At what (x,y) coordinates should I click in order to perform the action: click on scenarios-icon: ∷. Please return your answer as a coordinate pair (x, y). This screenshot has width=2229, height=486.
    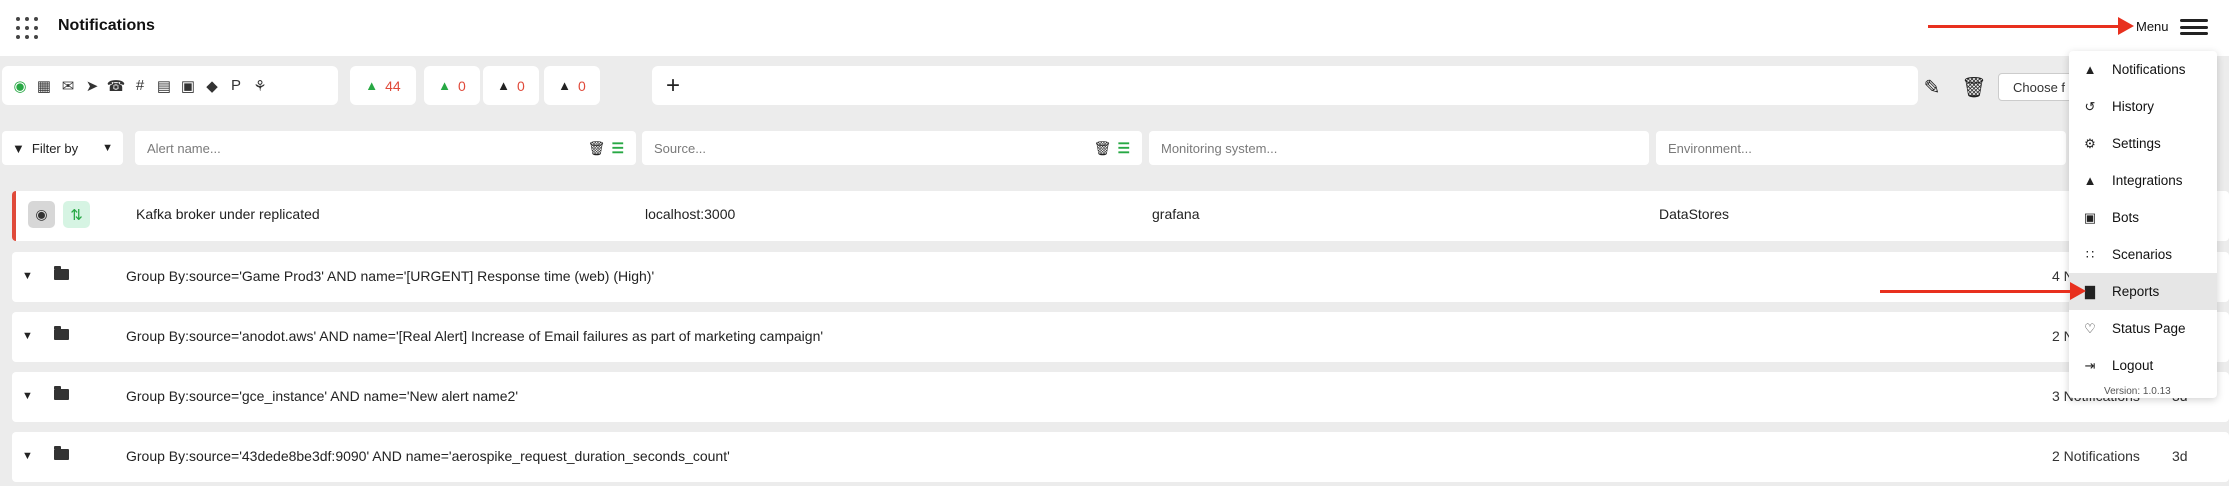
    Looking at the image, I should click on (2090, 254).